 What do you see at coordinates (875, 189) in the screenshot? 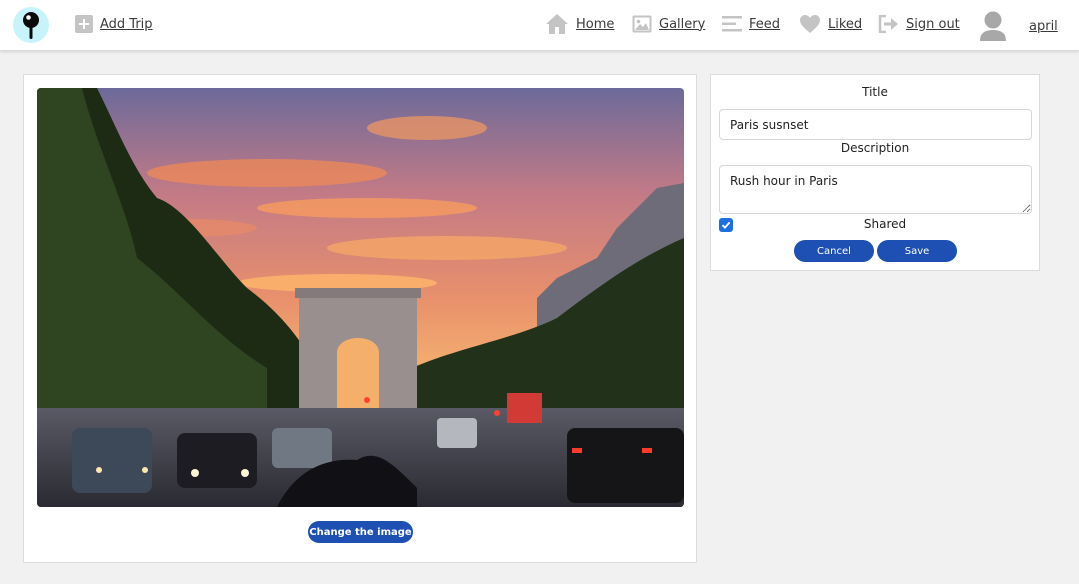
I see `description-input: Rush hour in Paris` at bounding box center [875, 189].